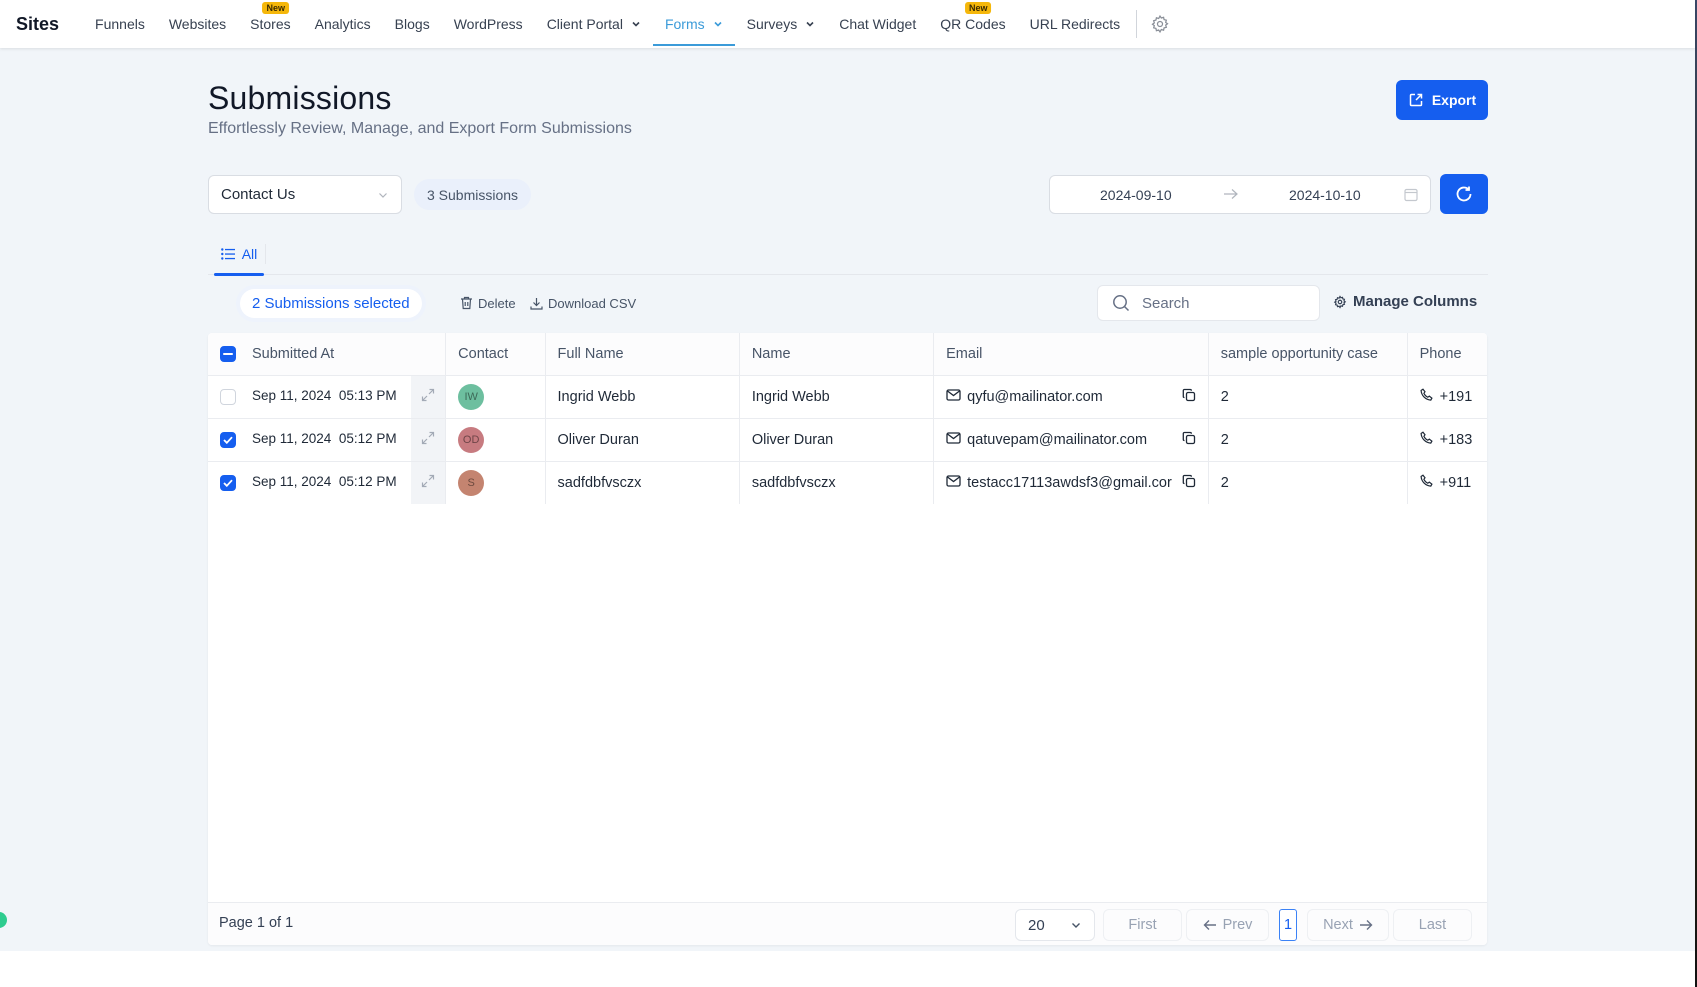  I want to click on page-1-button: 1, so click(1288, 925).